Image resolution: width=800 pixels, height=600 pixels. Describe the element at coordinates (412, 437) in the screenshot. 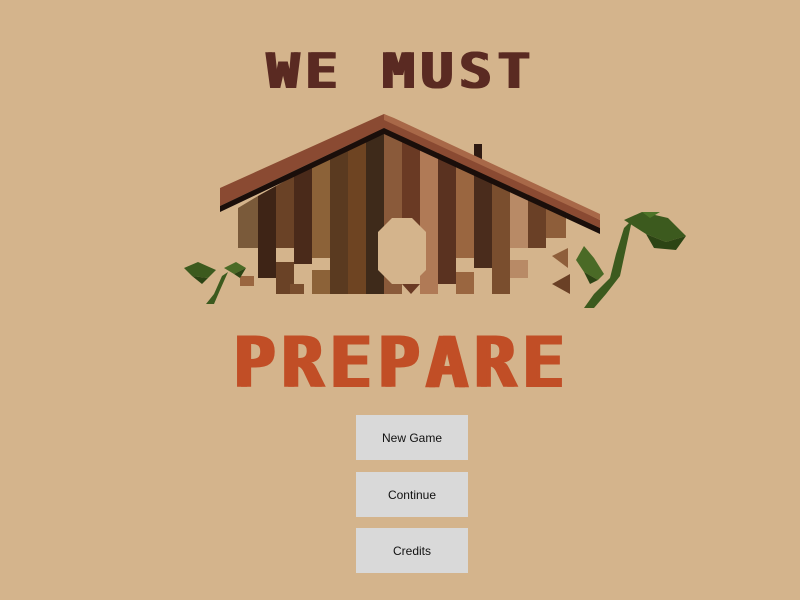

I see `new-game-button: New Game` at that location.